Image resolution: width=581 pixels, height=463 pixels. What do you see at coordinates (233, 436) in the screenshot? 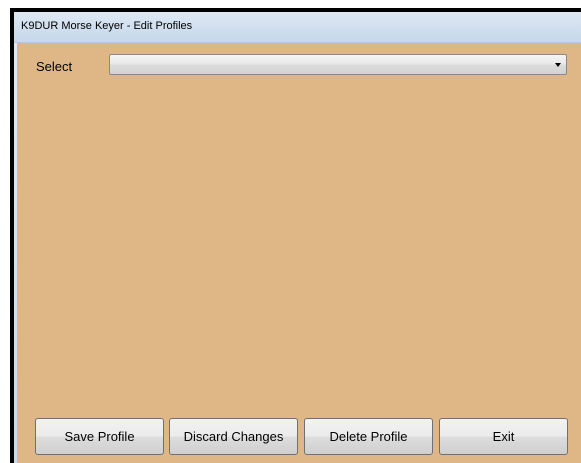
I see `discard-changes-button: Discard Changes` at bounding box center [233, 436].